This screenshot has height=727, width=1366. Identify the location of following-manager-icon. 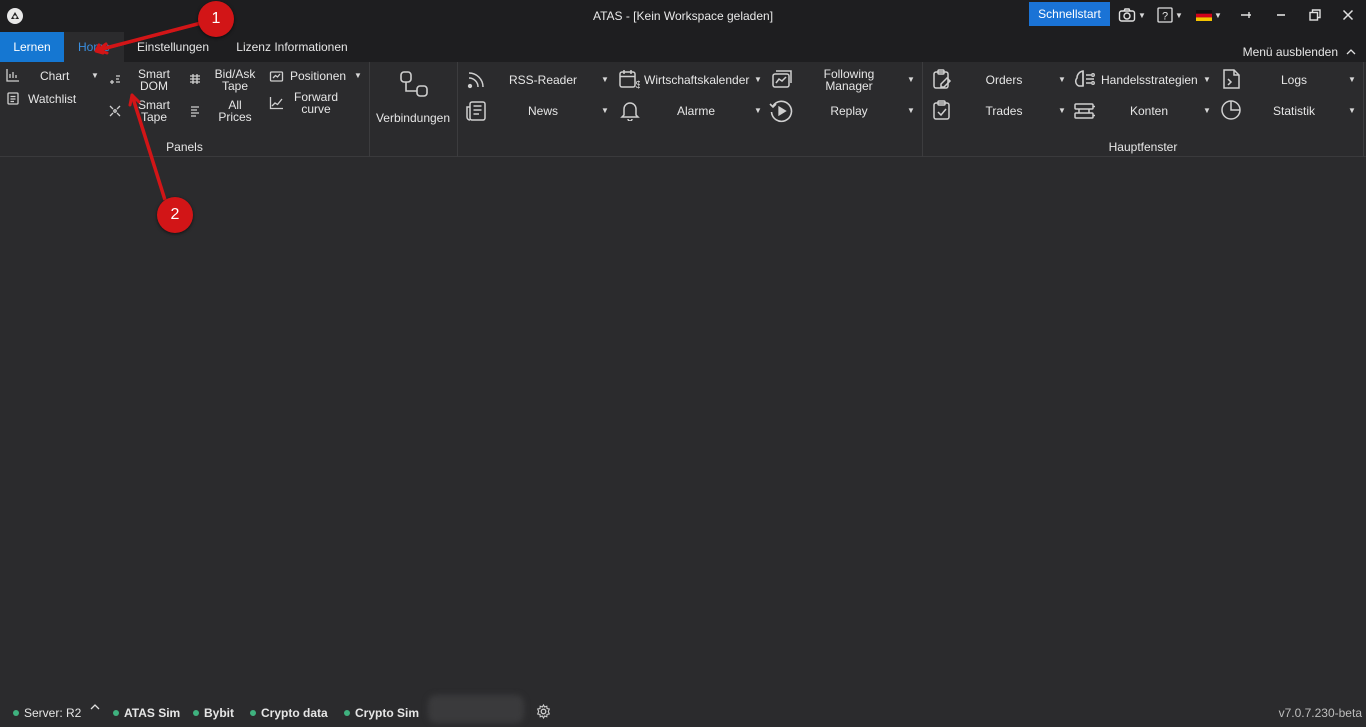
(782, 79).